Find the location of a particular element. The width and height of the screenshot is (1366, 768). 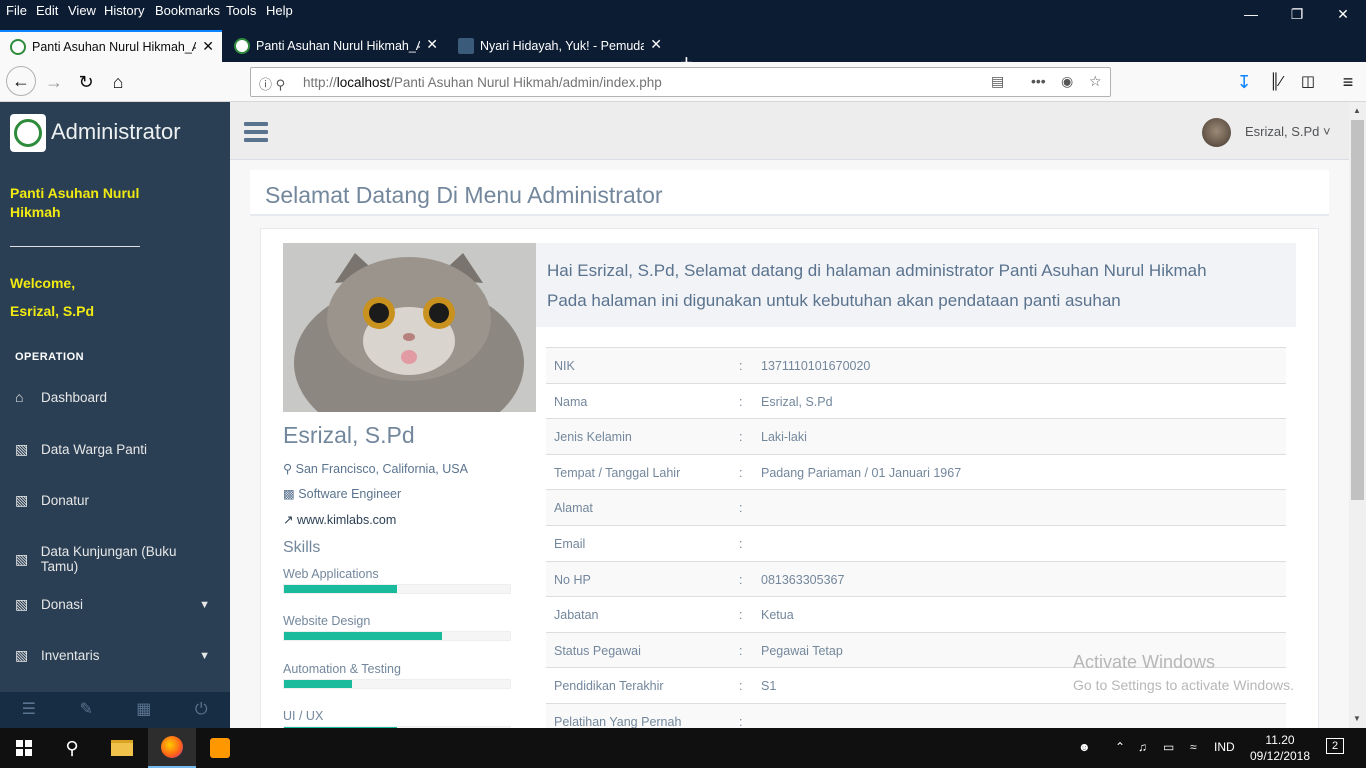

bookmark-star-icon: ☆ is located at coordinates (1095, 81).